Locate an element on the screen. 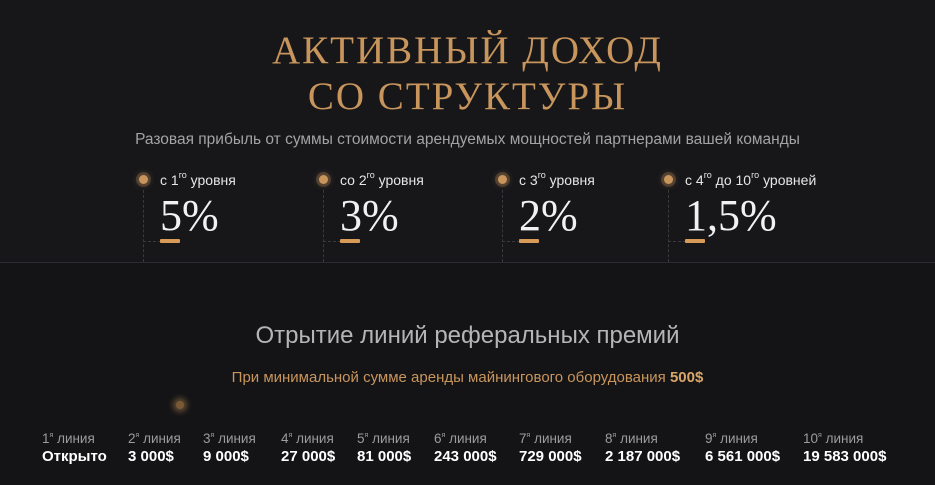 Image resolution: width=935 pixels, height=485 pixels. level-label: с 1го уровня is located at coordinates (198, 179).